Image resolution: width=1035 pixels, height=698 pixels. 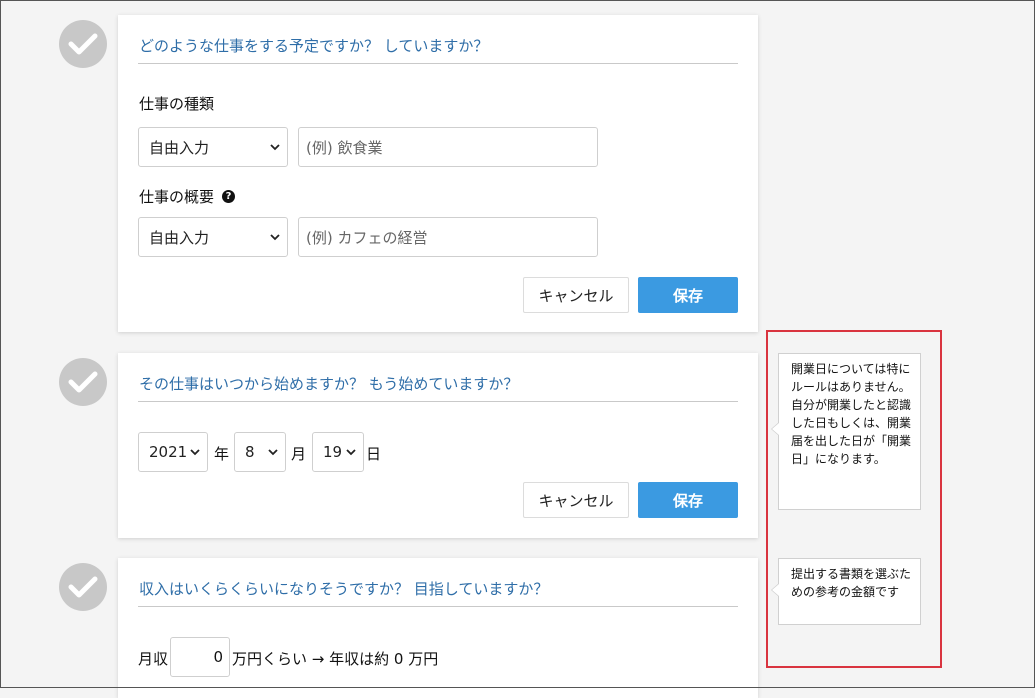 What do you see at coordinates (299, 454) in the screenshot?
I see `month-unit: 月` at bounding box center [299, 454].